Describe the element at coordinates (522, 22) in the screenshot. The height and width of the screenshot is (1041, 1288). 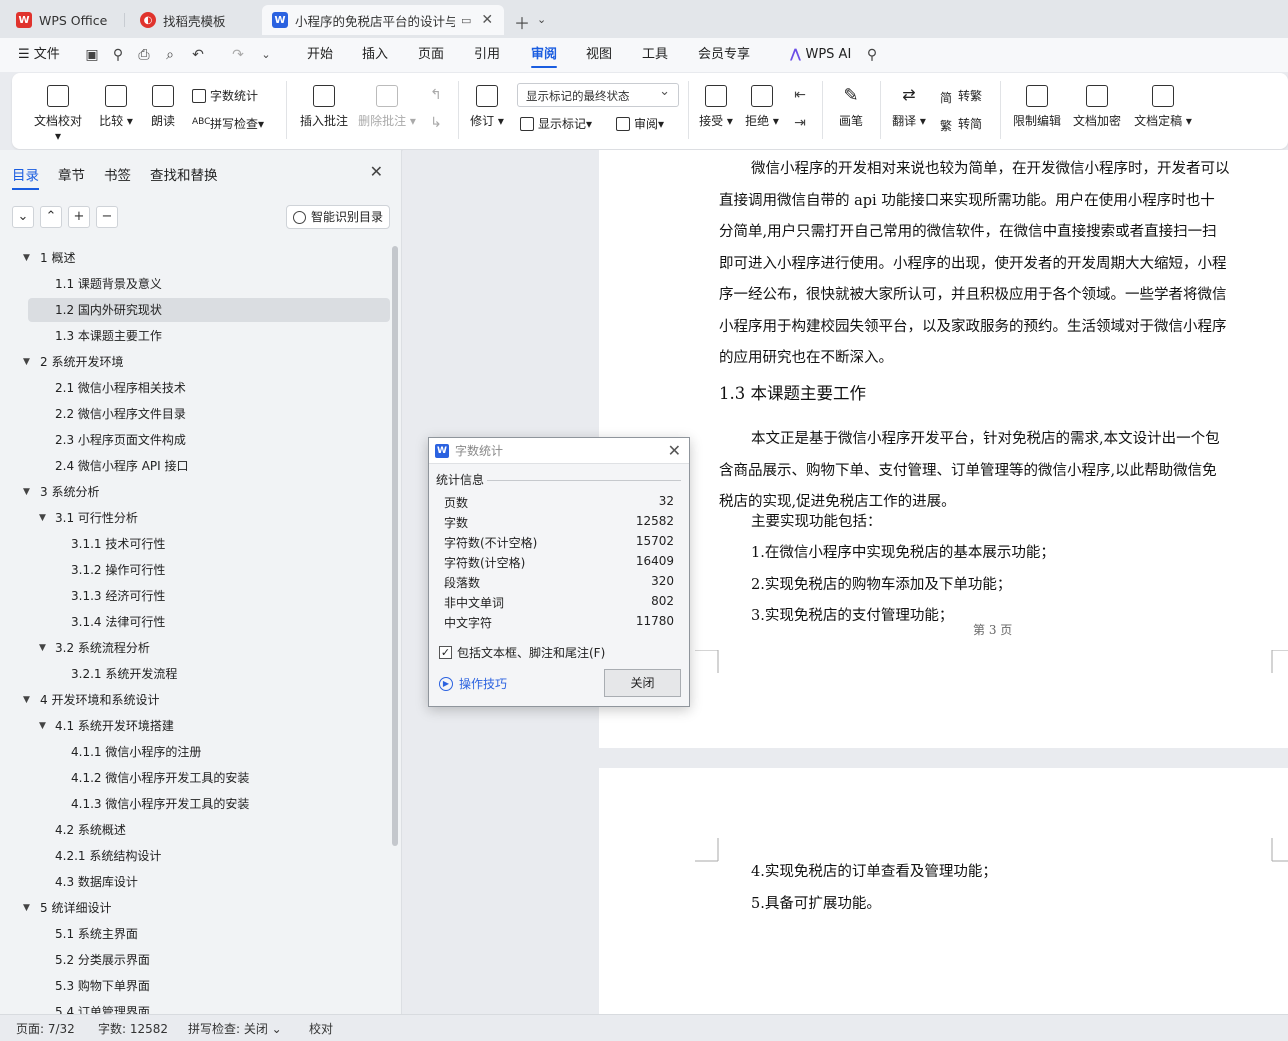
I see `new-tab-icon: ＋` at that location.